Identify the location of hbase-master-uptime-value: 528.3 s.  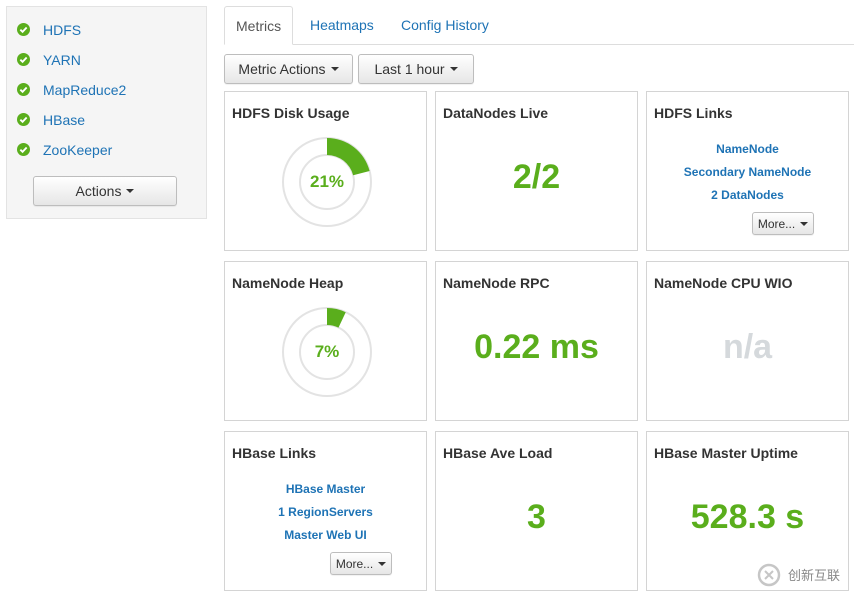
(747, 517).